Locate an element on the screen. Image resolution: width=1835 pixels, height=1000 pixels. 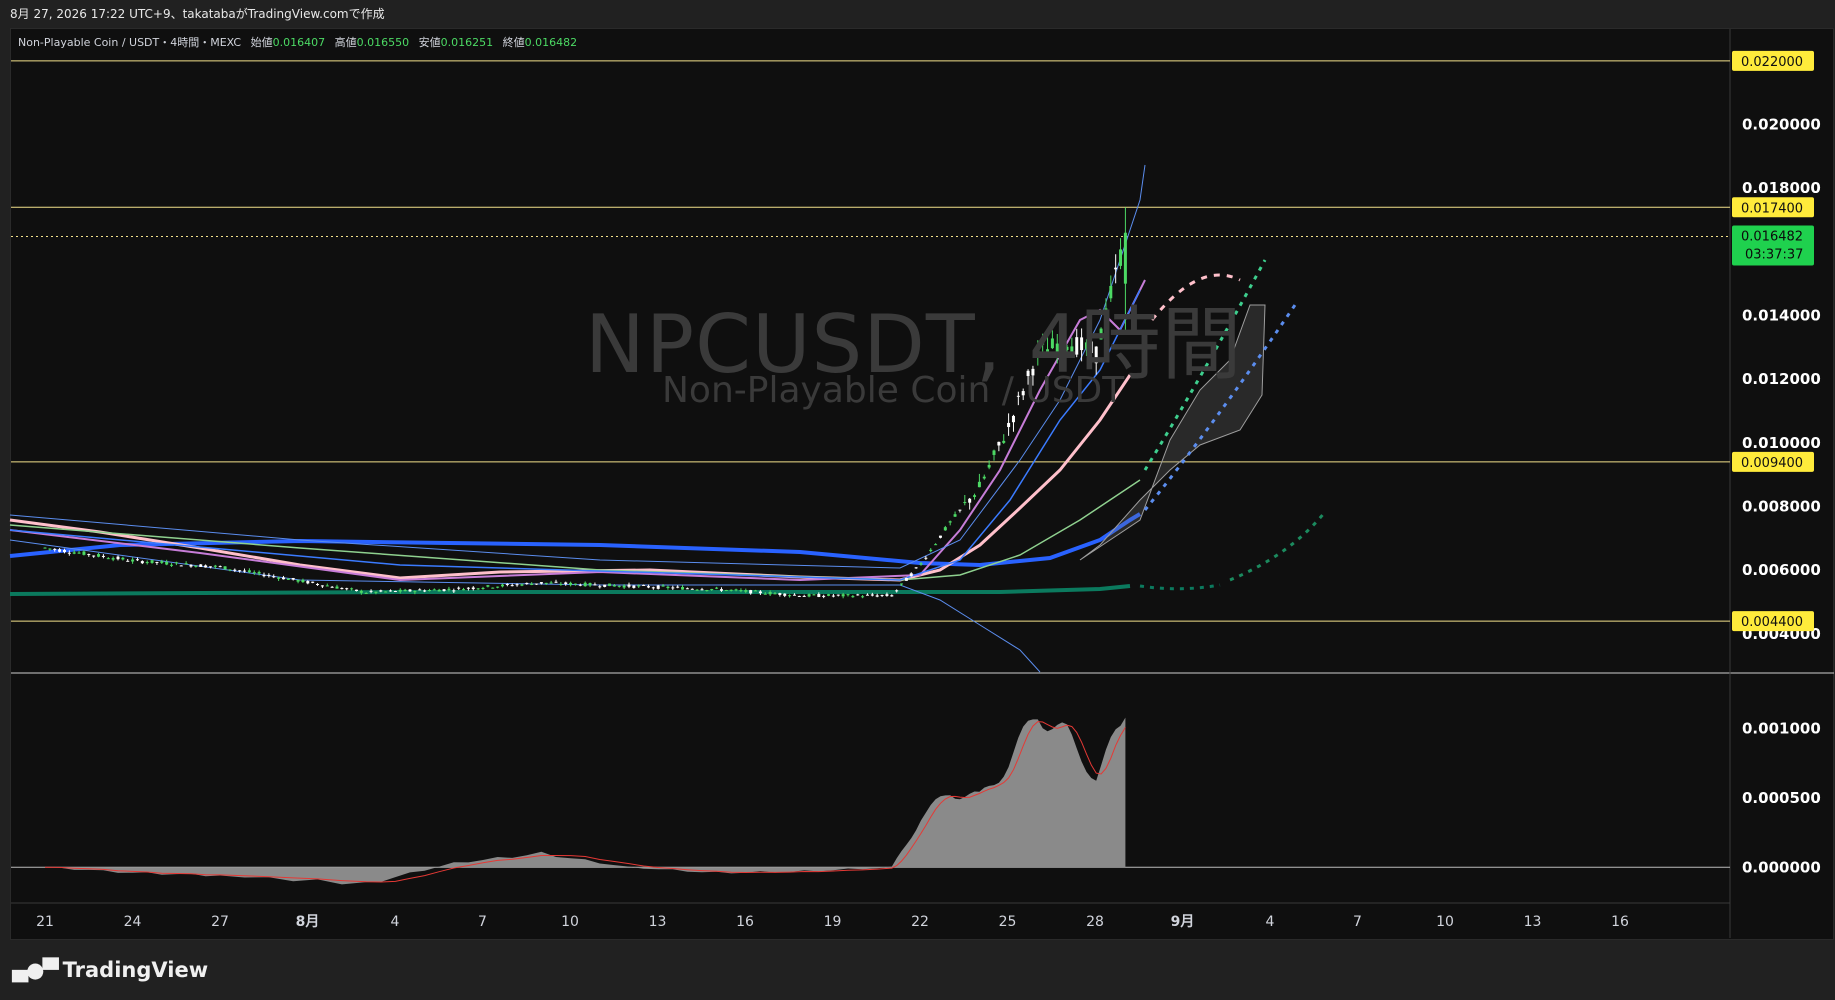
legend-close-label: 終値 is located at coordinates (513, 42).